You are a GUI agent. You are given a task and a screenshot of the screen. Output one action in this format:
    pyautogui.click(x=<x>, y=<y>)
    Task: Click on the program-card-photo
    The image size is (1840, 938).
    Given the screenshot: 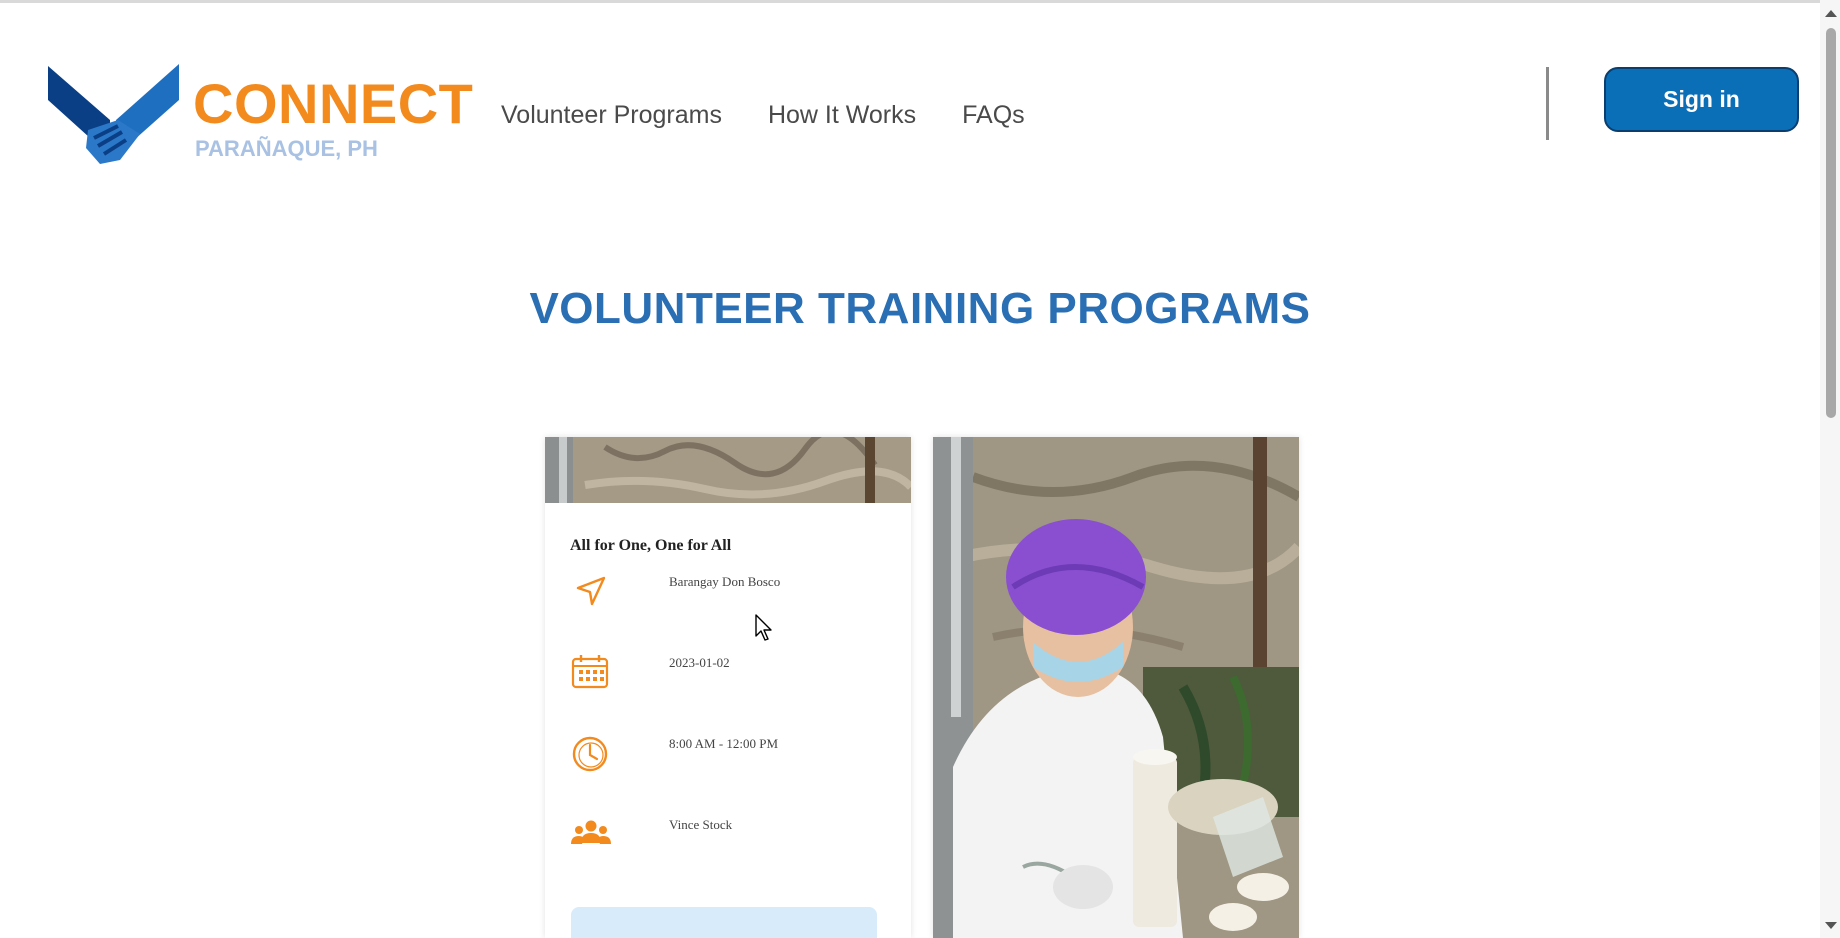 What is the action you would take?
    pyautogui.click(x=1116, y=687)
    